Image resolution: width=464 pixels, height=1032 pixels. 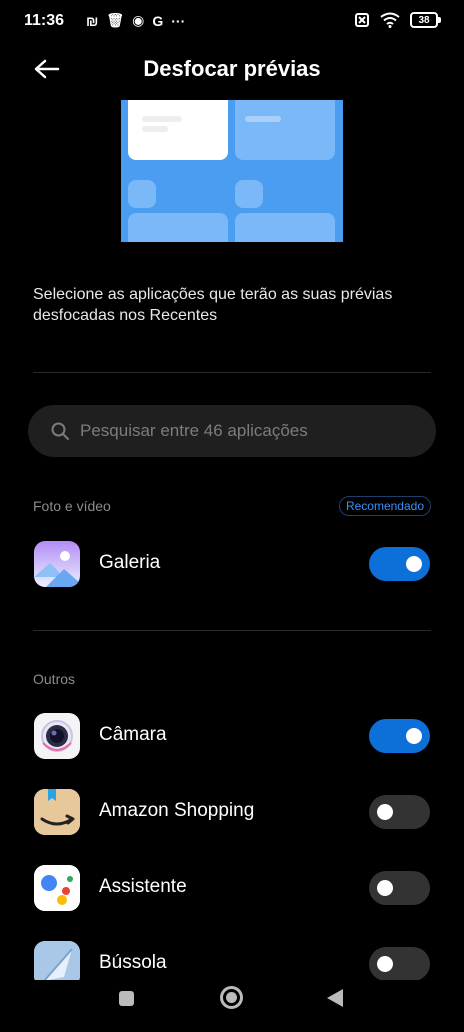 What do you see at coordinates (232, 564) in the screenshot?
I see `app-row-galeria: Galeria` at bounding box center [232, 564].